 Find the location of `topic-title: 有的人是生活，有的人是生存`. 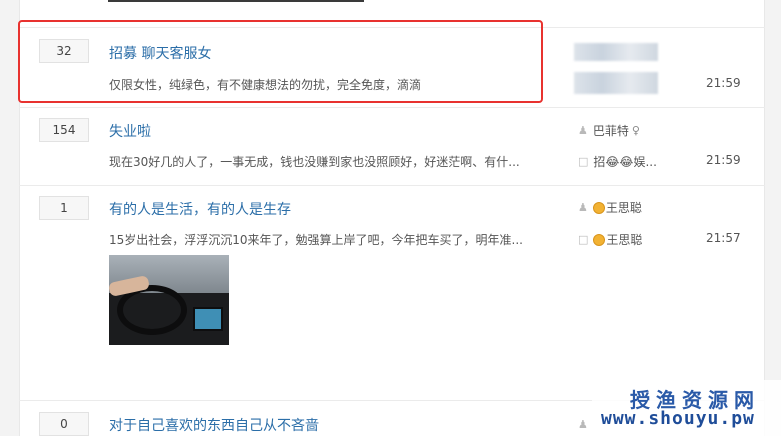

topic-title: 有的人是生活，有的人是生存 is located at coordinates (200, 209).